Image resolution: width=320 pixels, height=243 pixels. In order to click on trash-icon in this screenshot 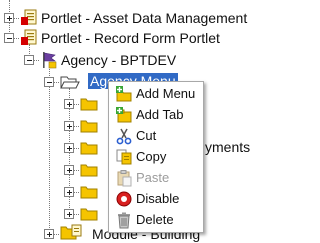, I will do `click(124, 220)`.